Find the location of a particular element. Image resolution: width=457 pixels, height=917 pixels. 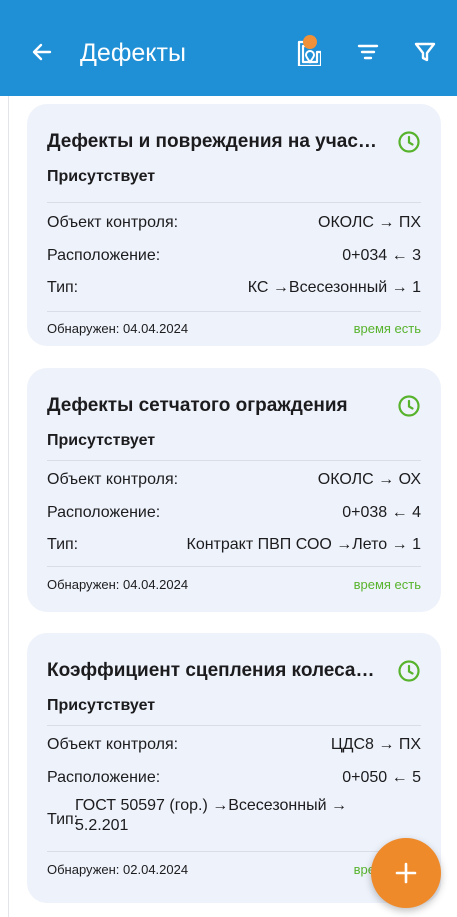

app-bar: Дефекты is located at coordinates (228, 48).